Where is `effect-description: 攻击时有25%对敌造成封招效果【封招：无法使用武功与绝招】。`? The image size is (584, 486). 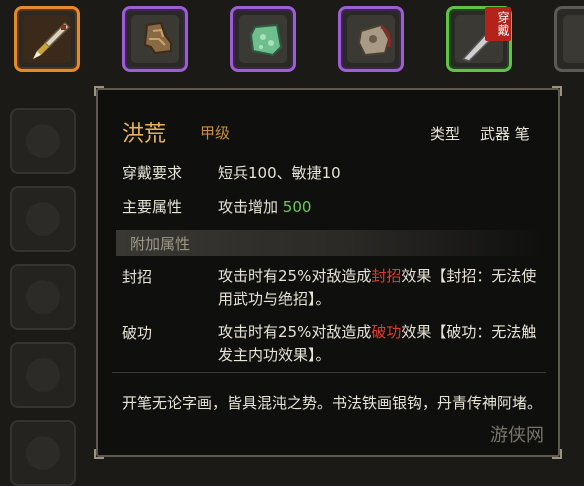 effect-description: 攻击时有25%对敌造成封招效果【封招：无法使用武功与绝招】。 is located at coordinates (377, 287).